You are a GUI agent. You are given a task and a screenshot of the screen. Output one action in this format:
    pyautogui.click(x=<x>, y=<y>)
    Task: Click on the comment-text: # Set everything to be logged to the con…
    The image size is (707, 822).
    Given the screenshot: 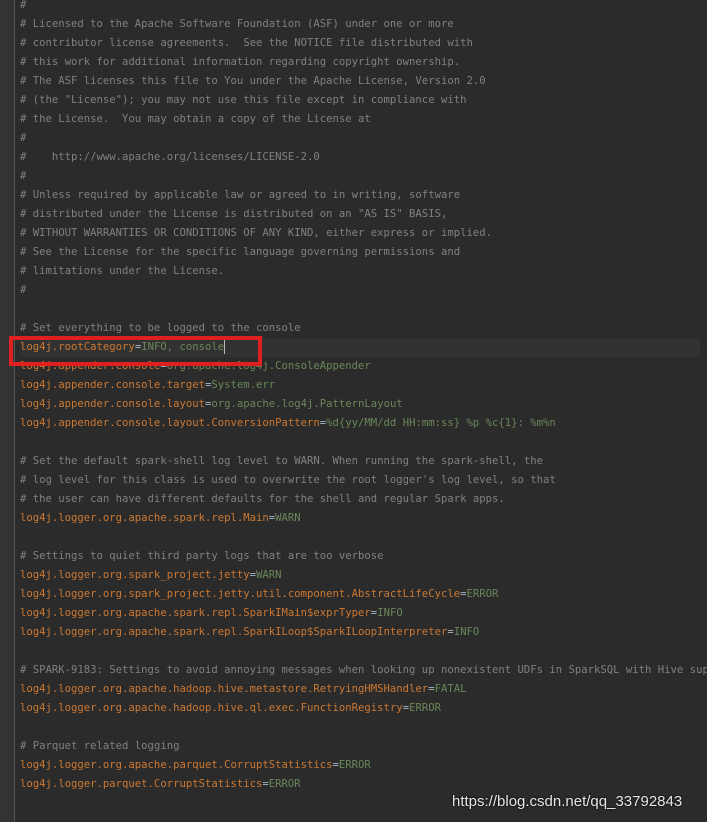 What is the action you would take?
    pyautogui.click(x=160, y=328)
    